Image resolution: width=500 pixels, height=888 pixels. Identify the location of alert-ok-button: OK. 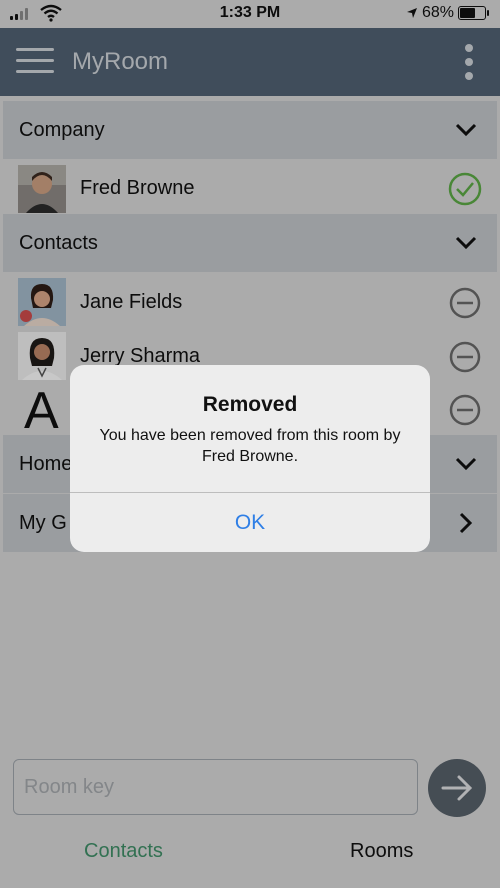
(250, 522).